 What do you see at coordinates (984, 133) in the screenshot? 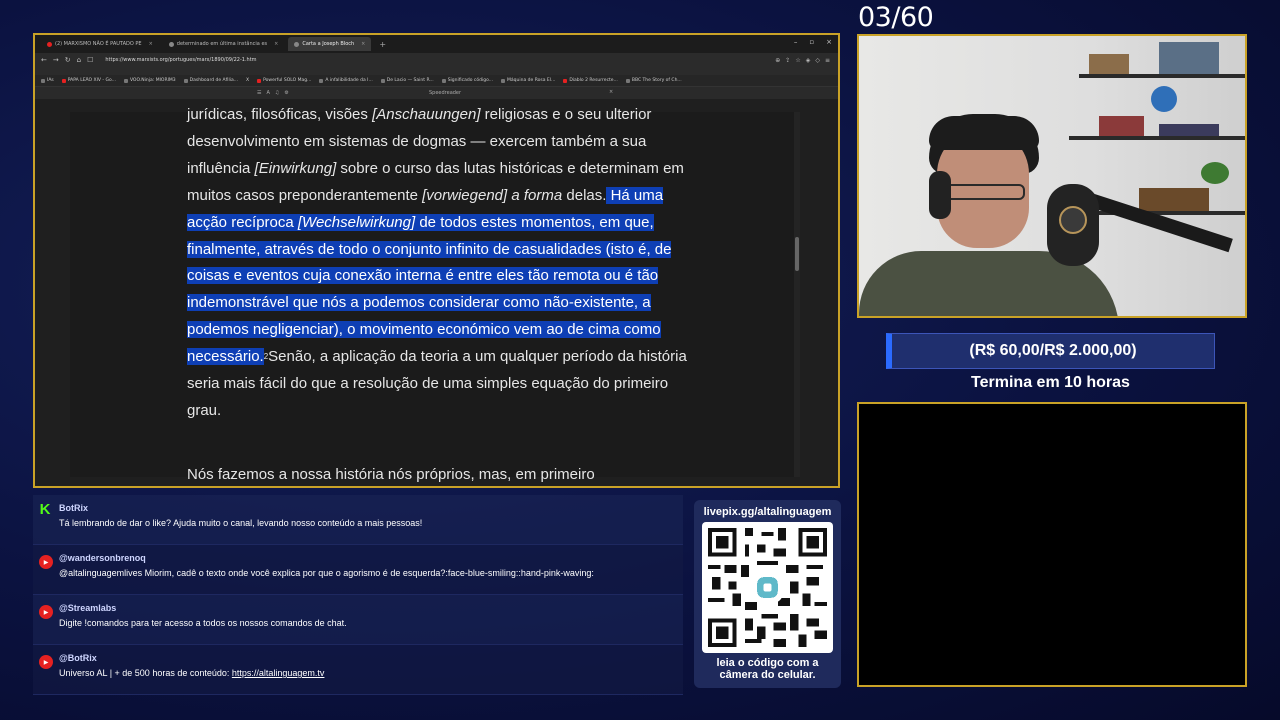
I see `person-hair-top` at bounding box center [984, 133].